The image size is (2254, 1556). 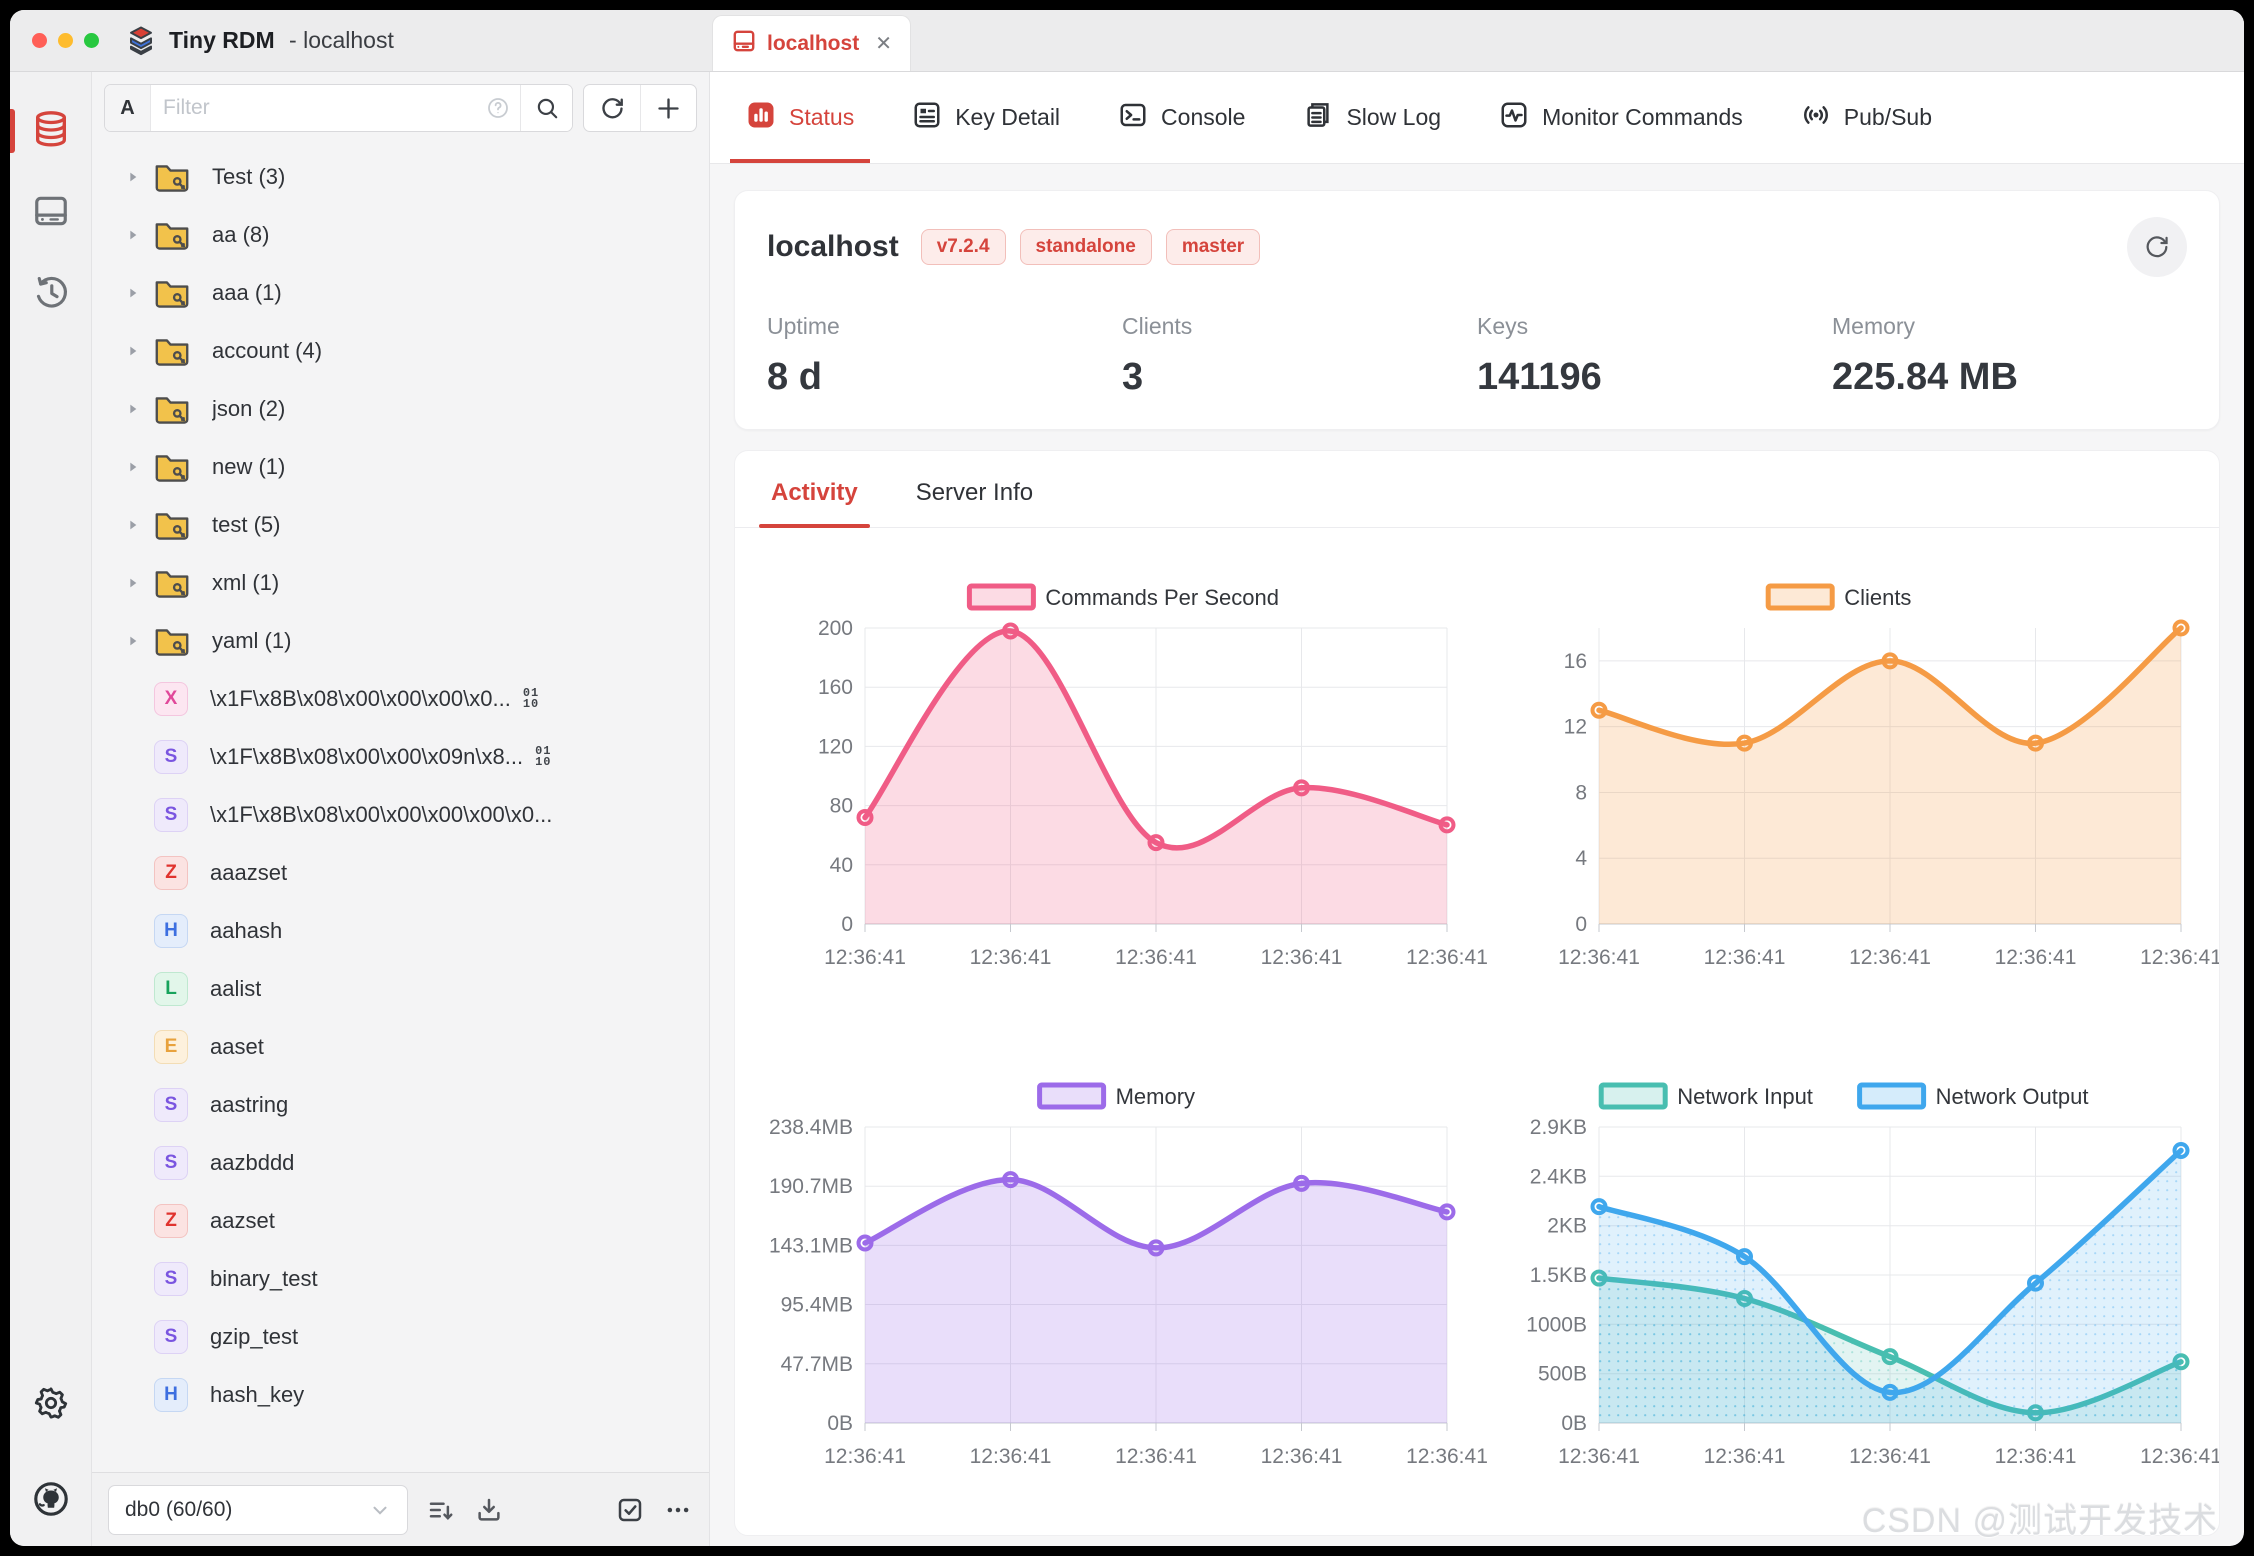 What do you see at coordinates (840, 1423) in the screenshot?
I see `y-tick-label: 0B` at bounding box center [840, 1423].